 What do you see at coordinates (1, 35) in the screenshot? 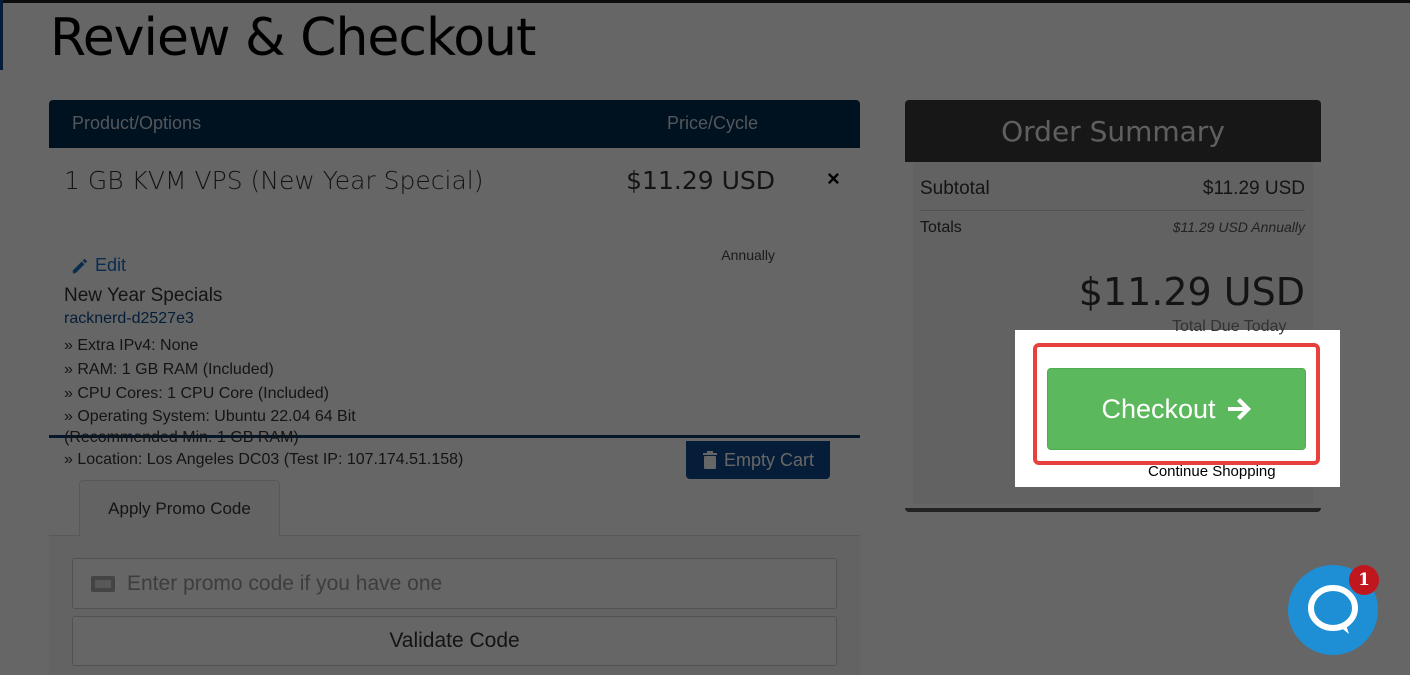
I see `left-accent` at bounding box center [1, 35].